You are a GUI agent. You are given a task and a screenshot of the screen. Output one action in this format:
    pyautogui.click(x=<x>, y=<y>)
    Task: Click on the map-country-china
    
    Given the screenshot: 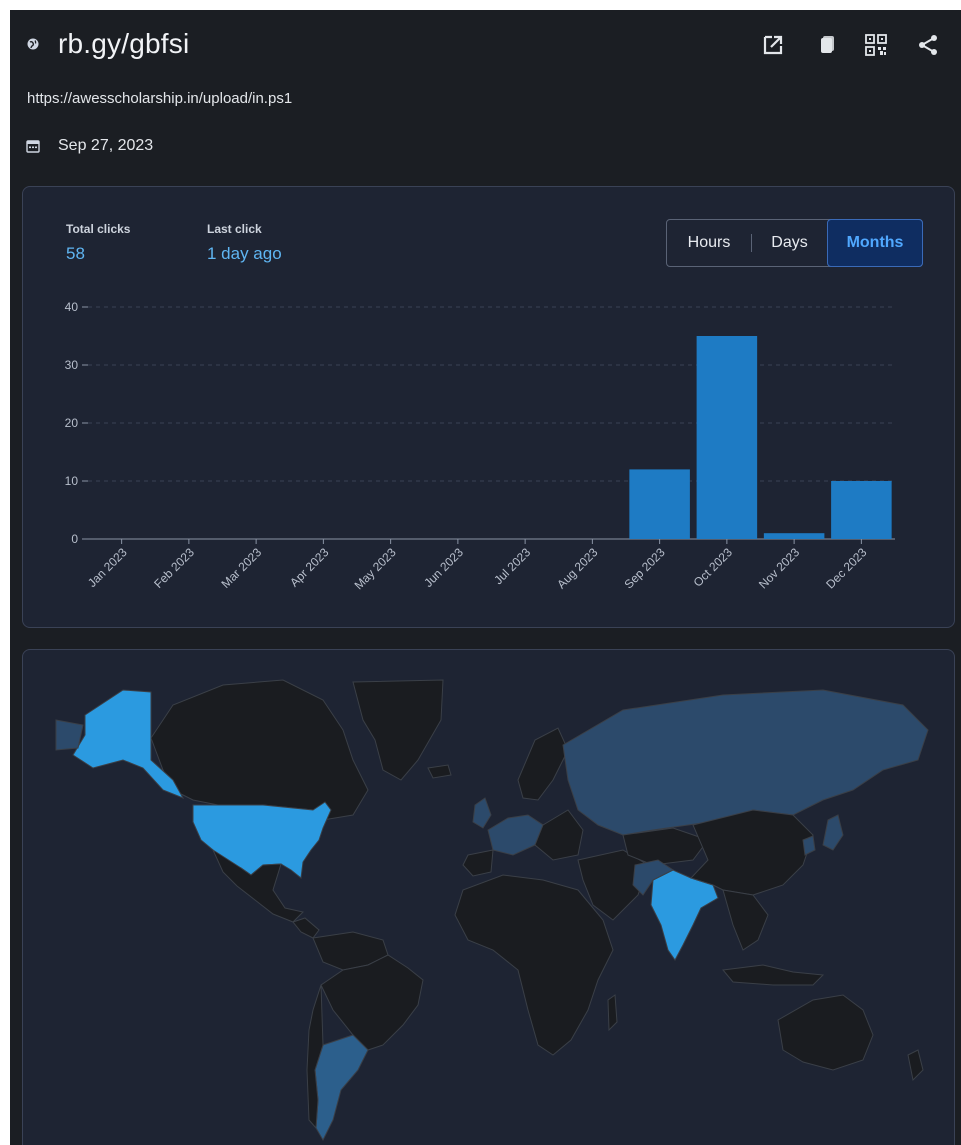 What is the action you would take?
    pyautogui.click(x=752, y=852)
    